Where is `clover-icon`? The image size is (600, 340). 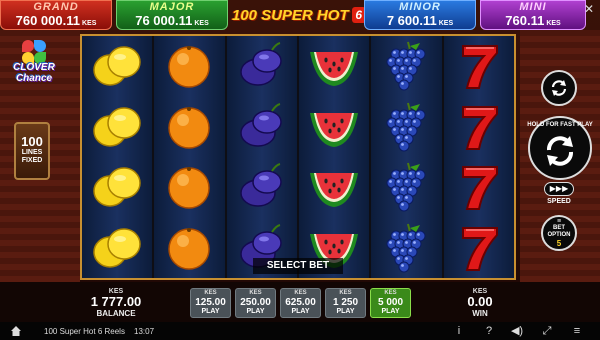 clover-icon is located at coordinates (34, 52).